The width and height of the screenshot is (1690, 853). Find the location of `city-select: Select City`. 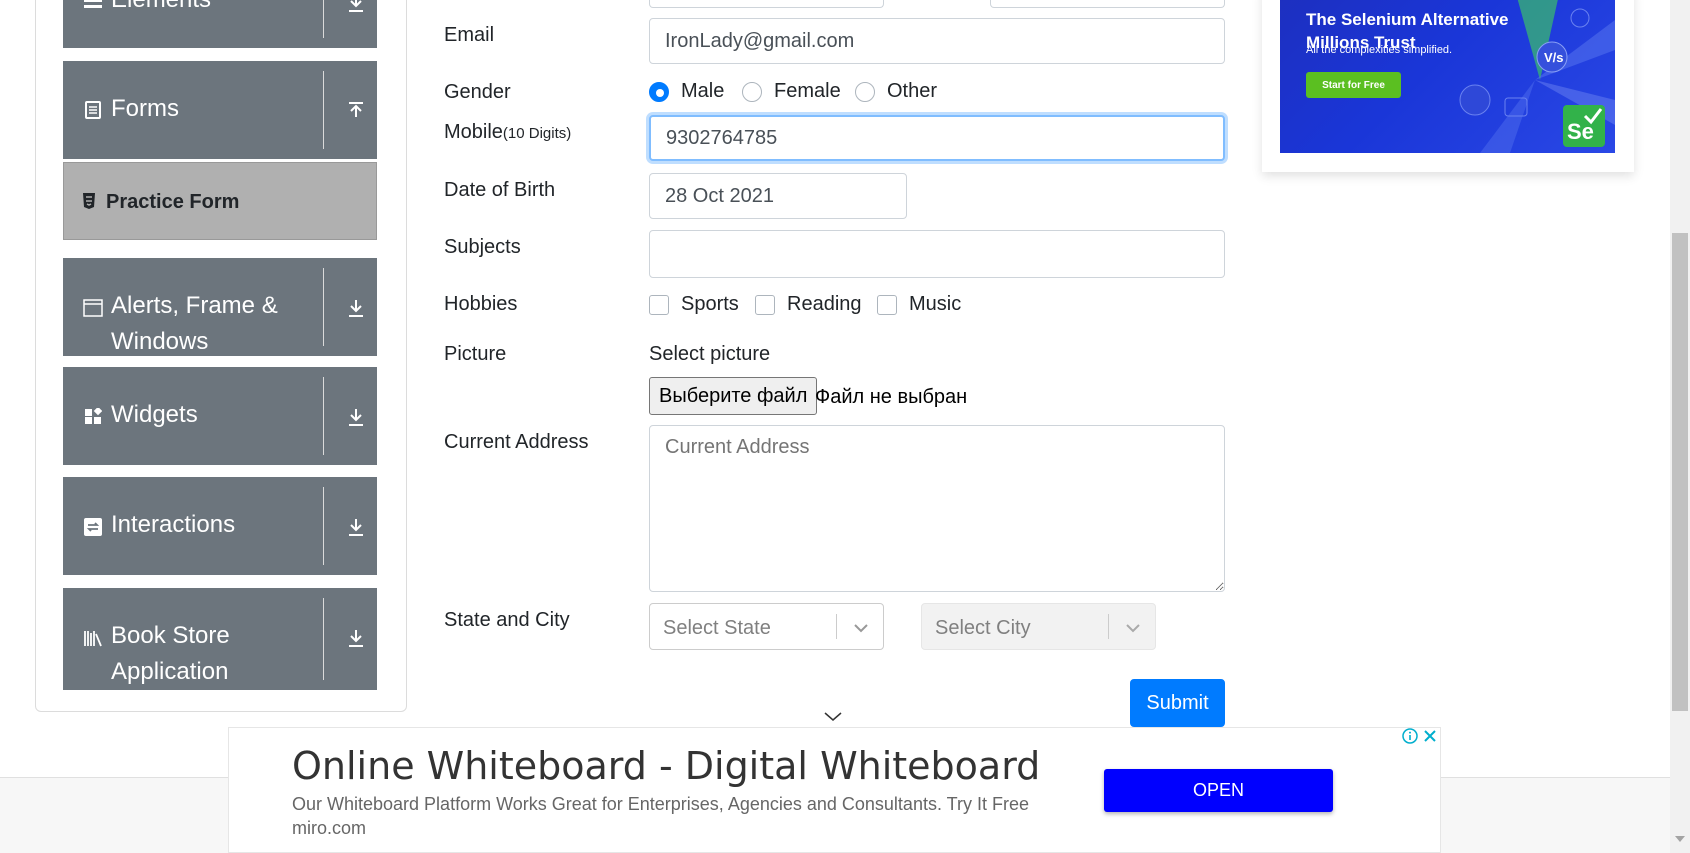

city-select: Select City is located at coordinates (1038, 626).